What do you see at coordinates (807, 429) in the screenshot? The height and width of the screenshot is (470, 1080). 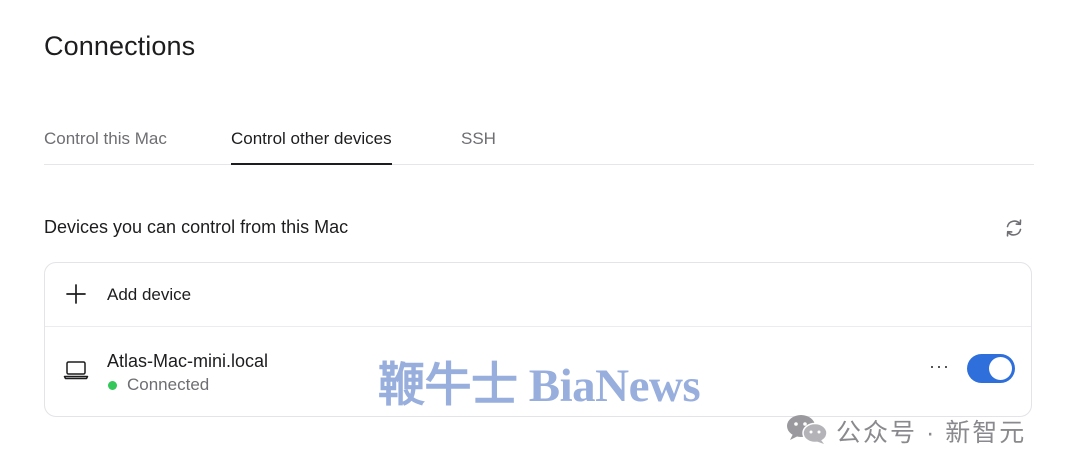 I see `wechat-icon` at bounding box center [807, 429].